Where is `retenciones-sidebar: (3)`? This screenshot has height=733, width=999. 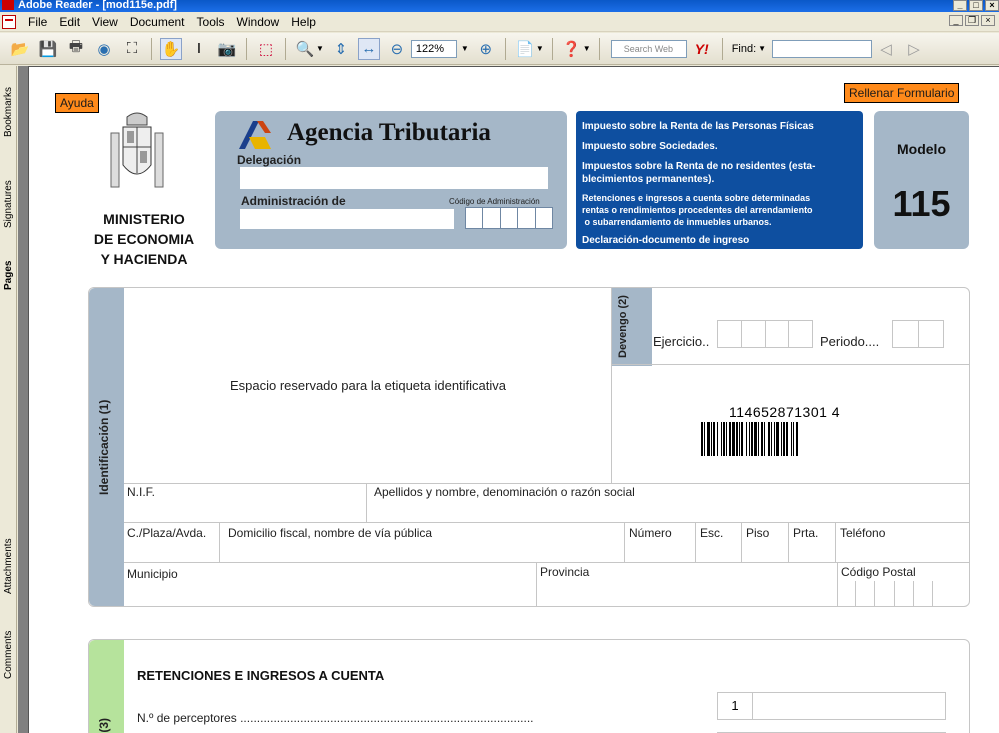
retenciones-sidebar: (3) is located at coordinates (106, 686).